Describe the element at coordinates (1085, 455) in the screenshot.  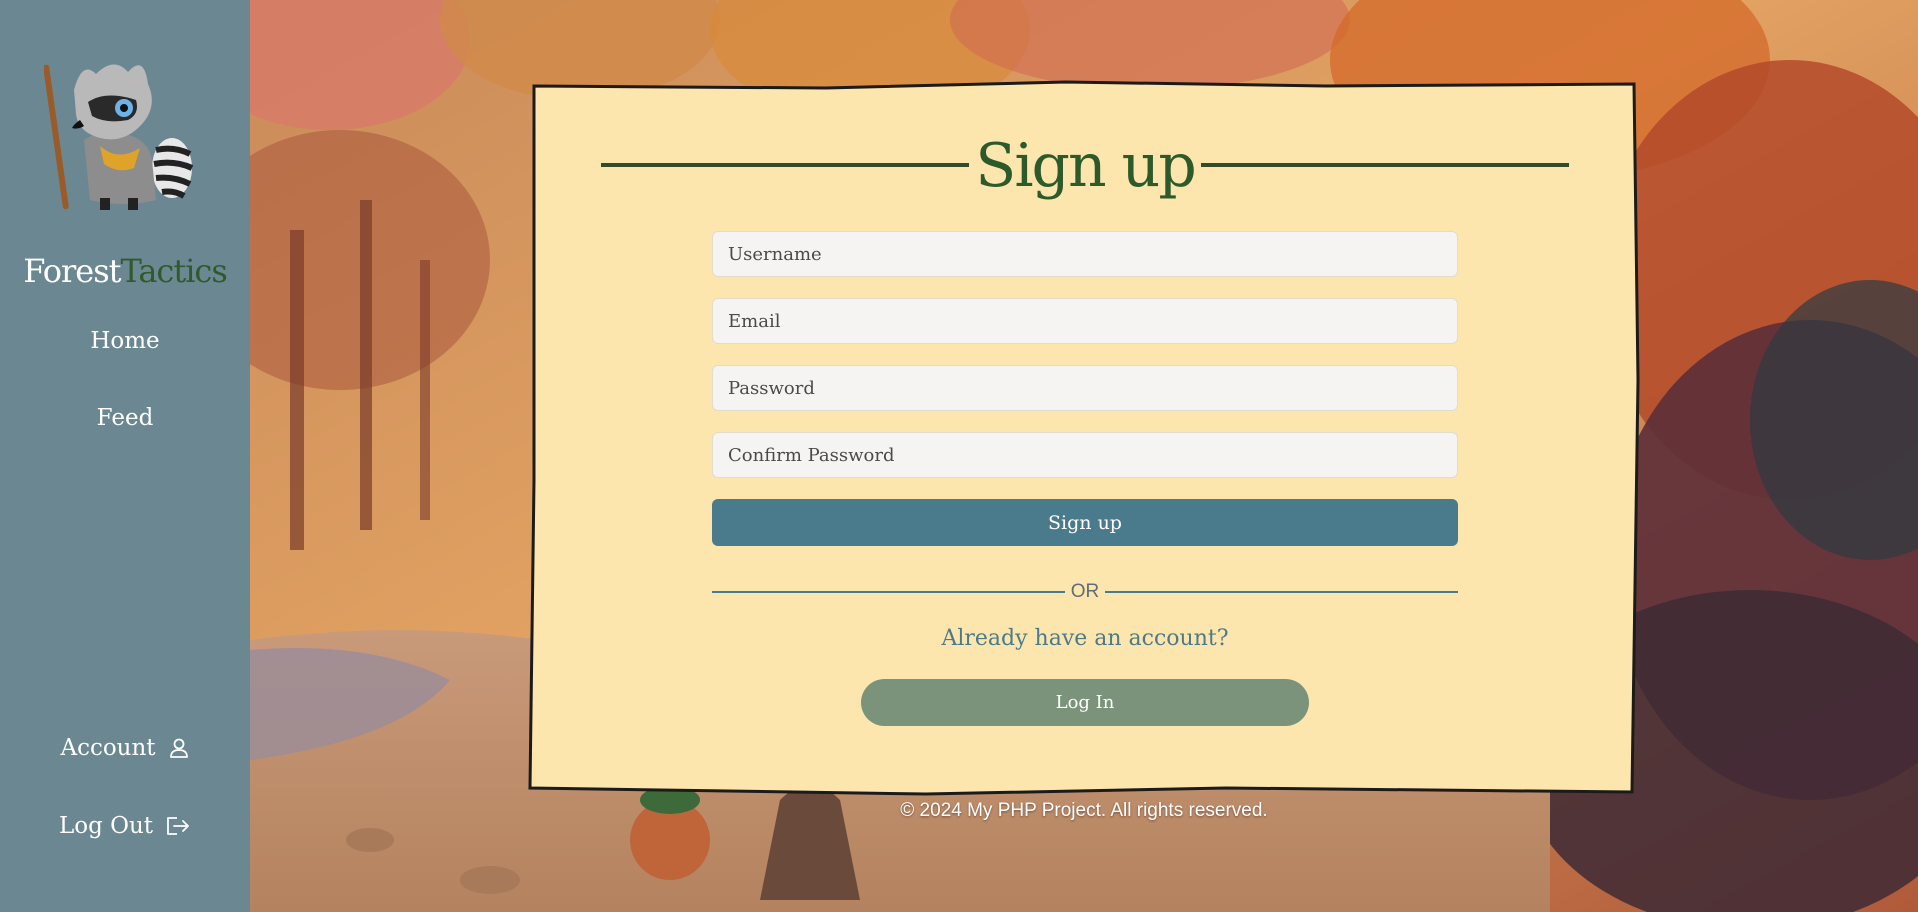
I see `confirm-password-input` at that location.